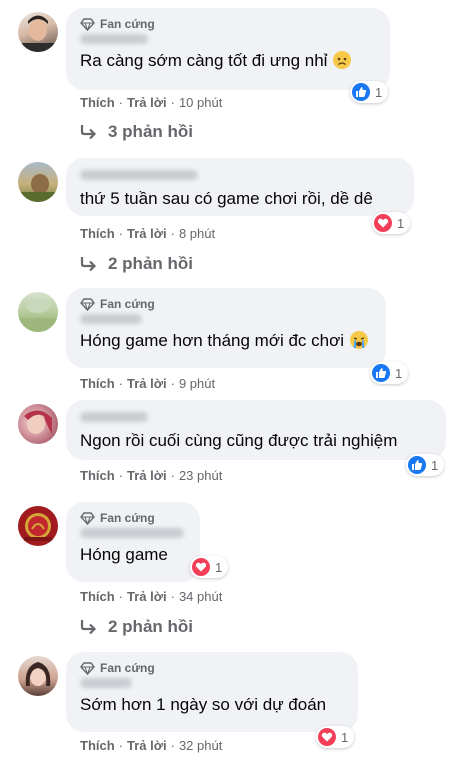 The height and width of the screenshot is (764, 468). Describe the element at coordinates (239, 440) in the screenshot. I see `comment-text: Ngon rồi cuối cùng cũng được trải nghiệm` at that location.